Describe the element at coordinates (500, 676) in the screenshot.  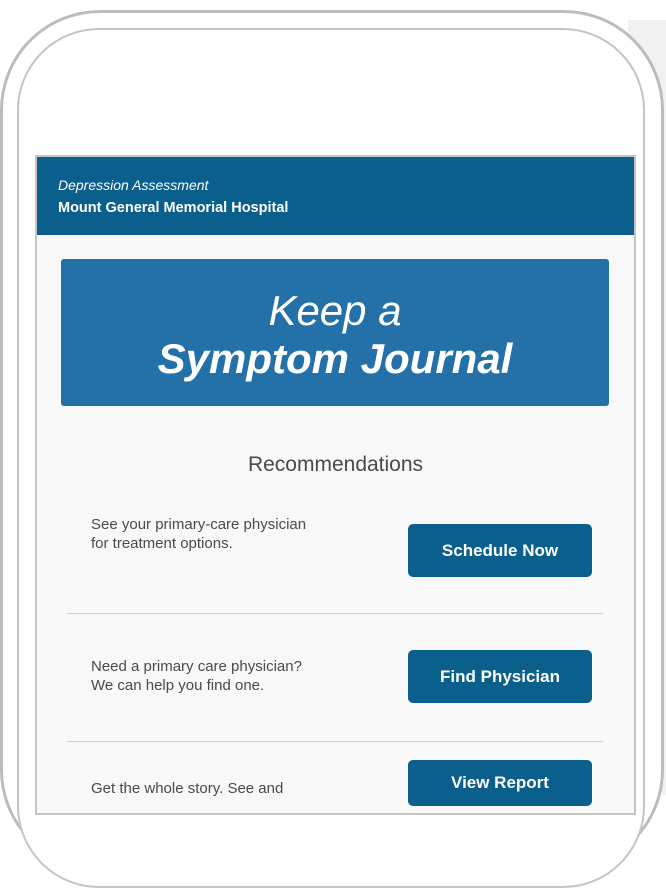
I see `find-physician-button: Find Physician` at that location.